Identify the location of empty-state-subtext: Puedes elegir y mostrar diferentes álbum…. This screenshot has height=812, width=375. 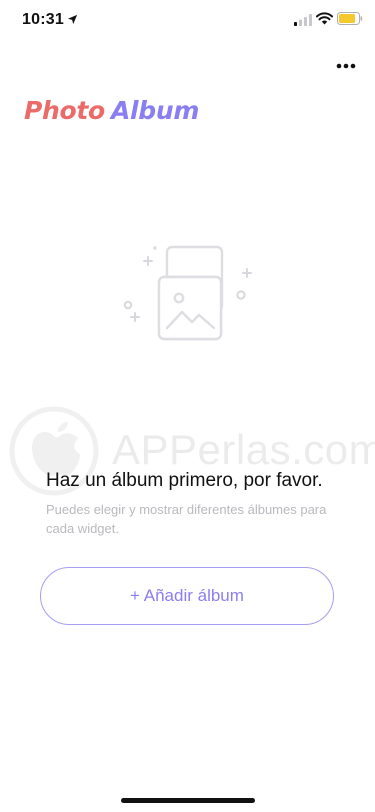
(186, 519).